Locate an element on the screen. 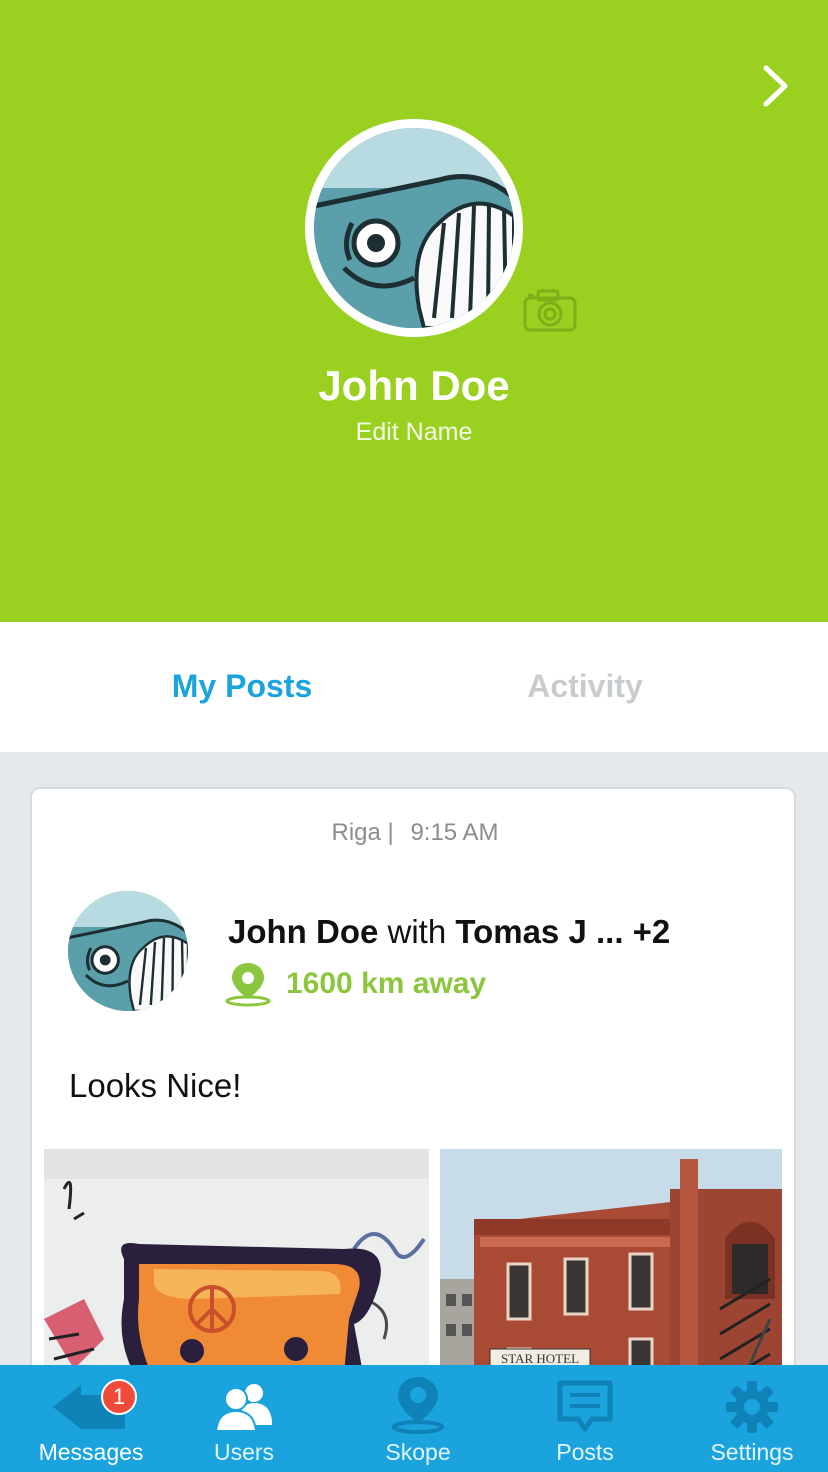  hotel-sign-text: STAR HOTEL is located at coordinates (540, 1358).